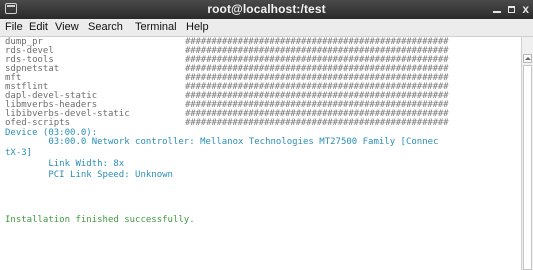 This screenshot has width=533, height=270. I want to click on menu-help: Help, so click(197, 27).